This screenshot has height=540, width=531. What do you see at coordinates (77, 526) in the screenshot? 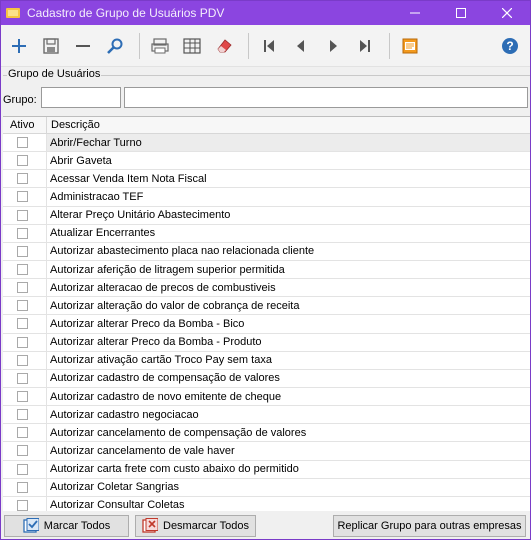
I see `marcar-todos-label: Marcar Todos` at bounding box center [77, 526].